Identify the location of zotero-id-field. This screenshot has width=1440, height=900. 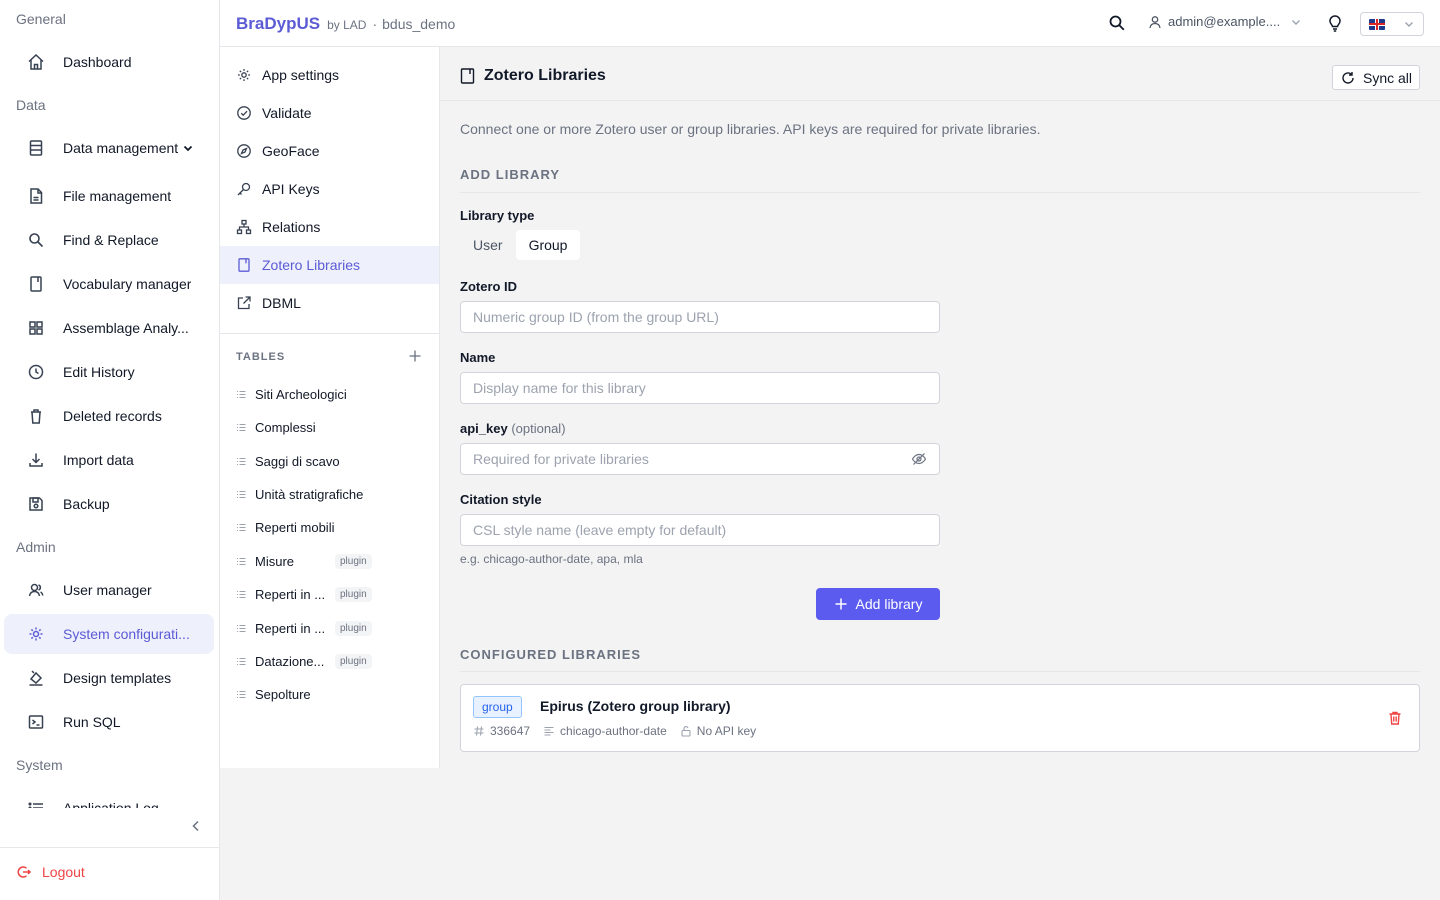
(700, 317).